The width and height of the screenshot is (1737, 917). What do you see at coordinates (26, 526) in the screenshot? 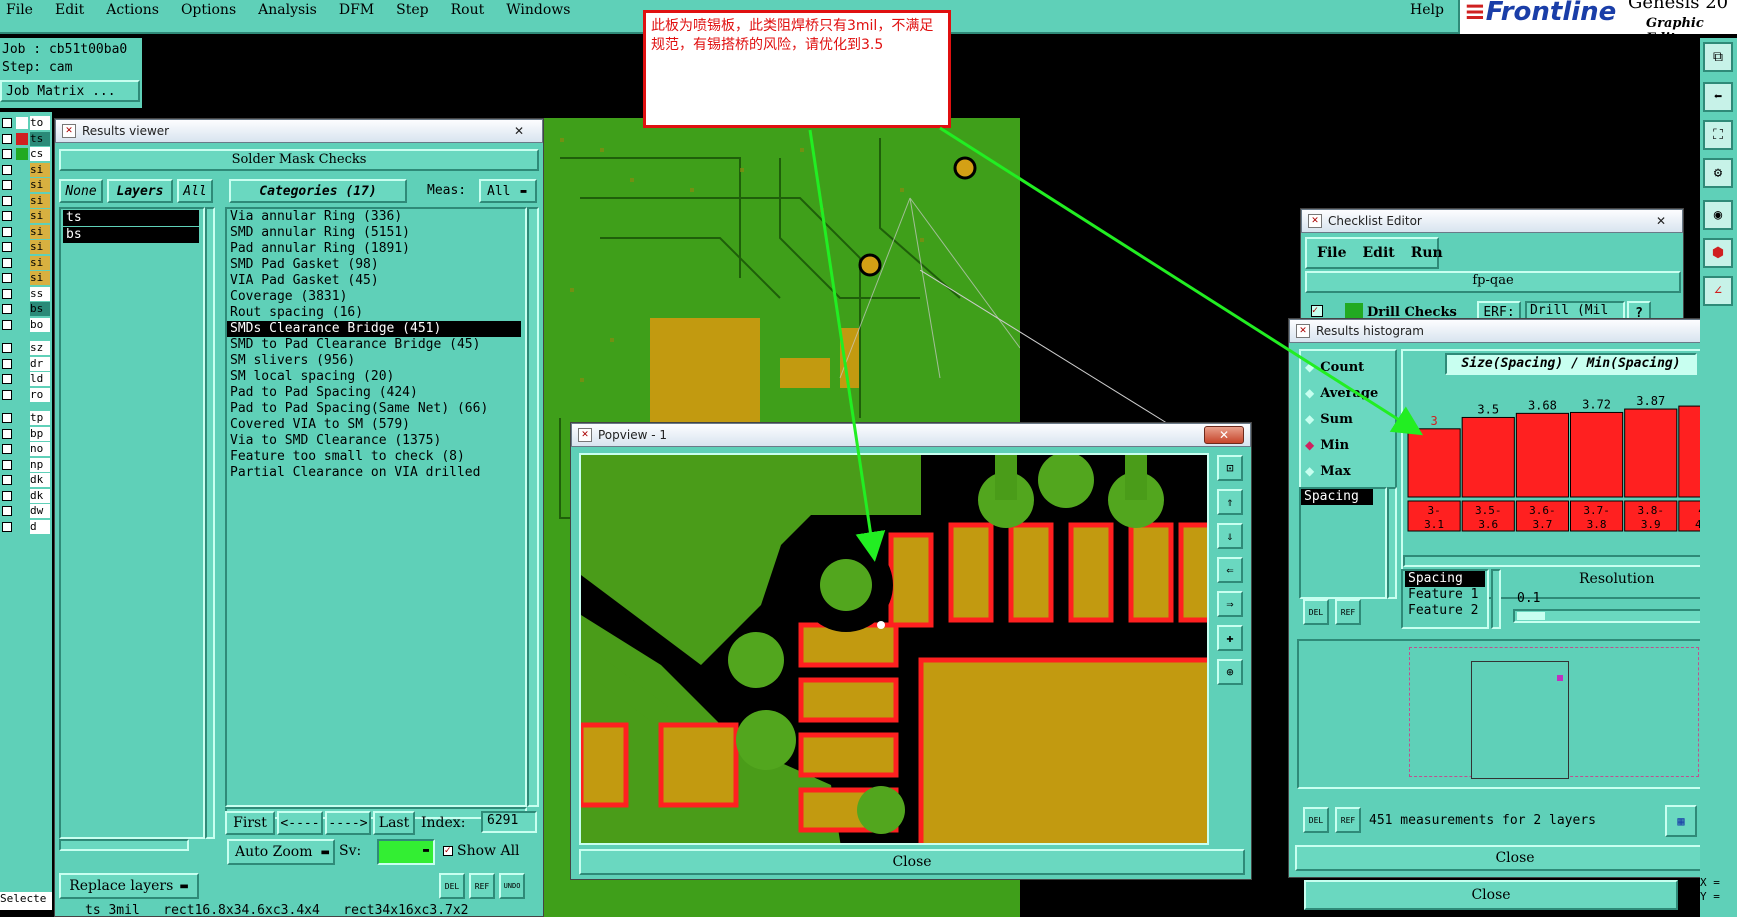
I see `layer-tab: d` at bounding box center [26, 526].